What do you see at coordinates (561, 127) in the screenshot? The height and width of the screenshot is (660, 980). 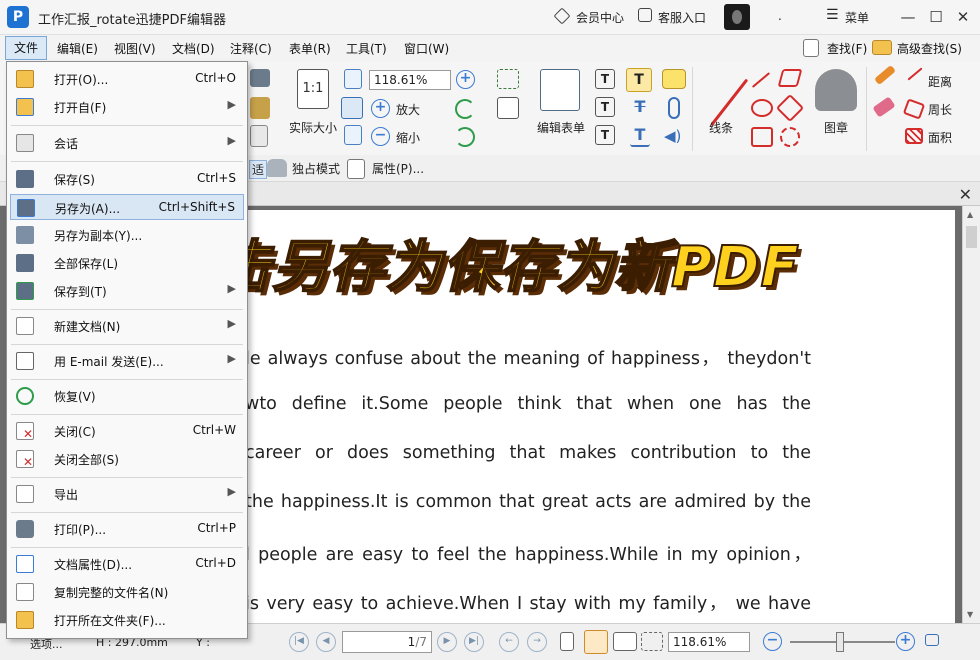 I see `edit-form-label: 编辑表单` at bounding box center [561, 127].